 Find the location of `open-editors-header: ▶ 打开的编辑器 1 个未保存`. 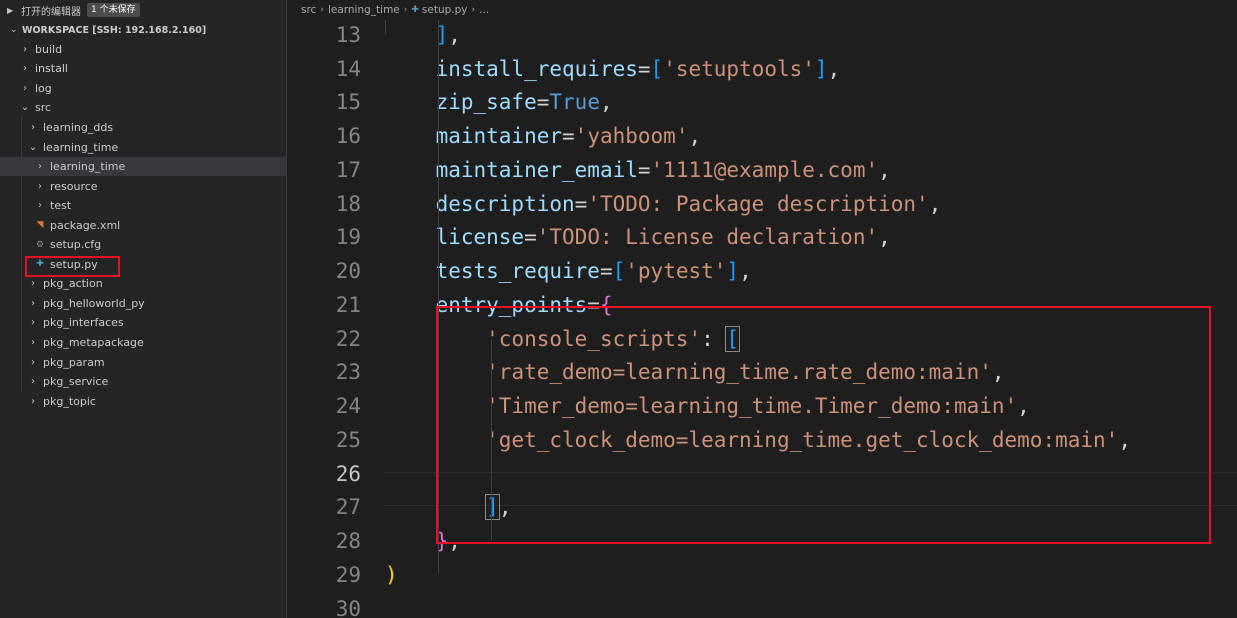

open-editors-header: ▶ 打开的编辑器 1 个未保存 is located at coordinates (143, 10).